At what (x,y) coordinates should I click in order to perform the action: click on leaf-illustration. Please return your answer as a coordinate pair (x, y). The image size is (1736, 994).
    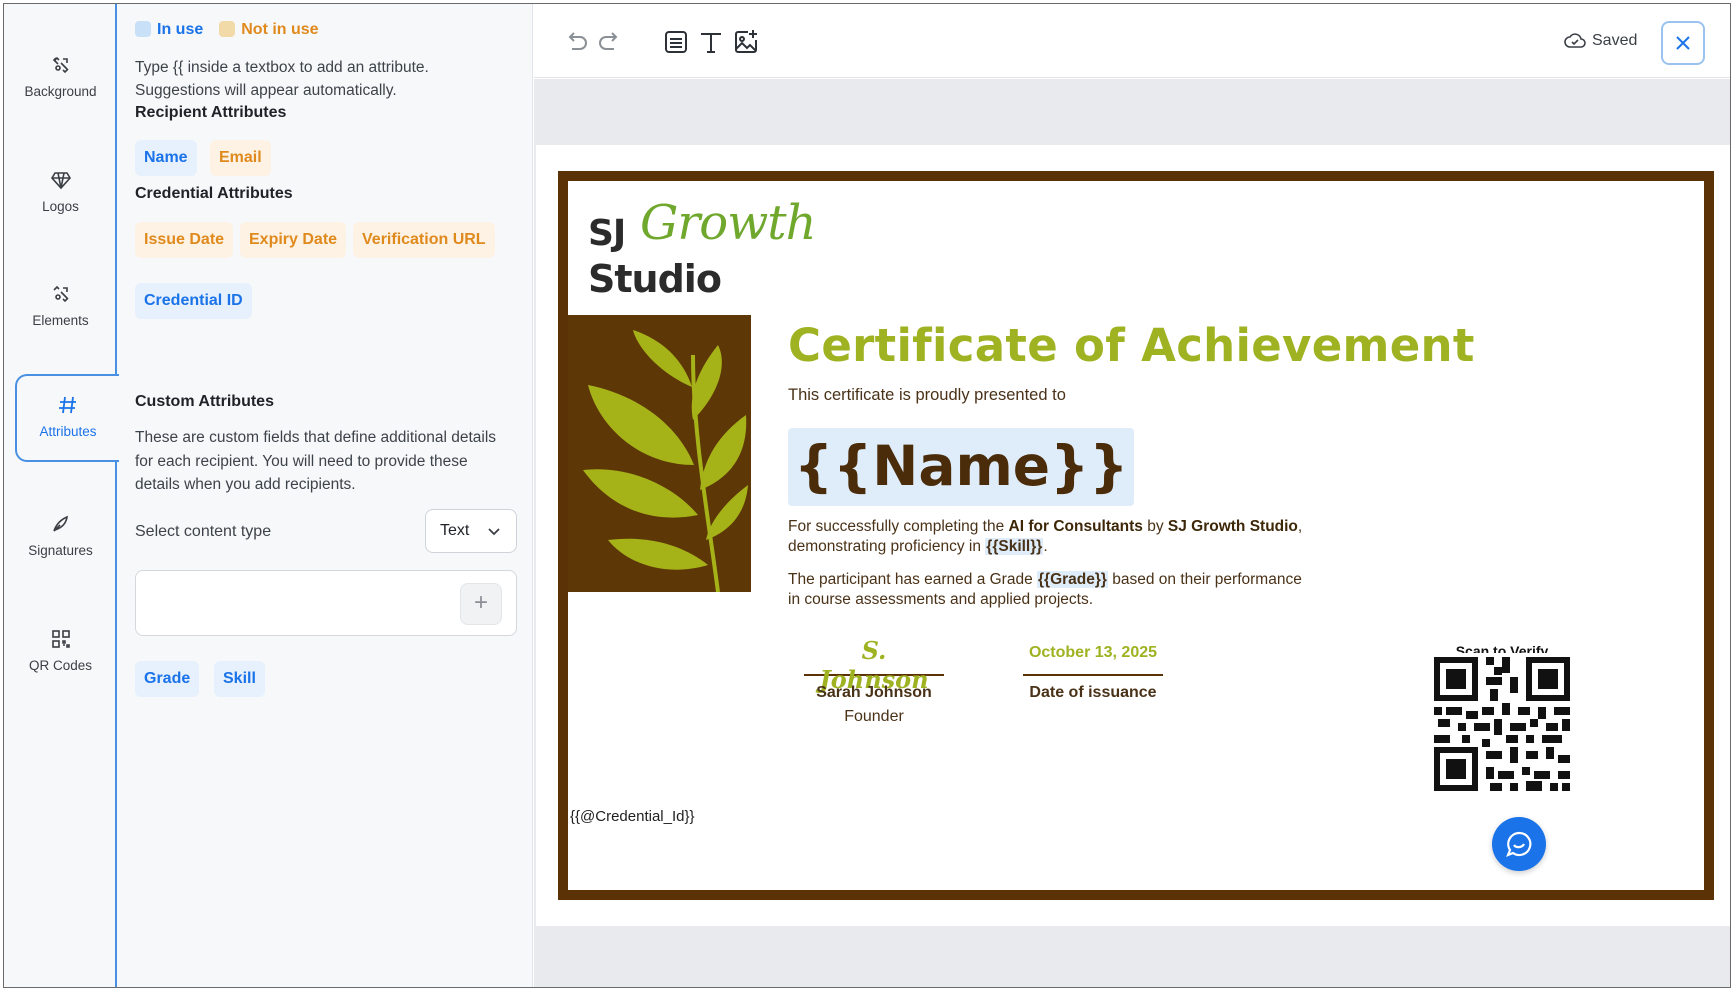
    Looking at the image, I should click on (659, 453).